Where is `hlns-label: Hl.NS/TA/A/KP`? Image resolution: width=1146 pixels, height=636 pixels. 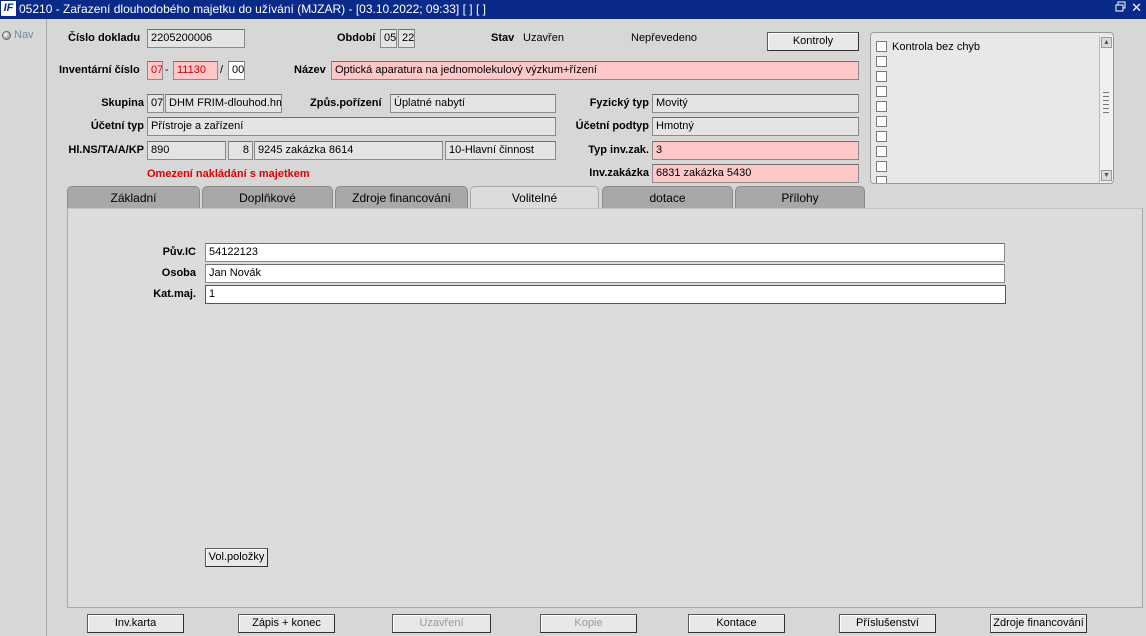
hlns-label: Hl.NS/TA/A/KP is located at coordinates (106, 150).